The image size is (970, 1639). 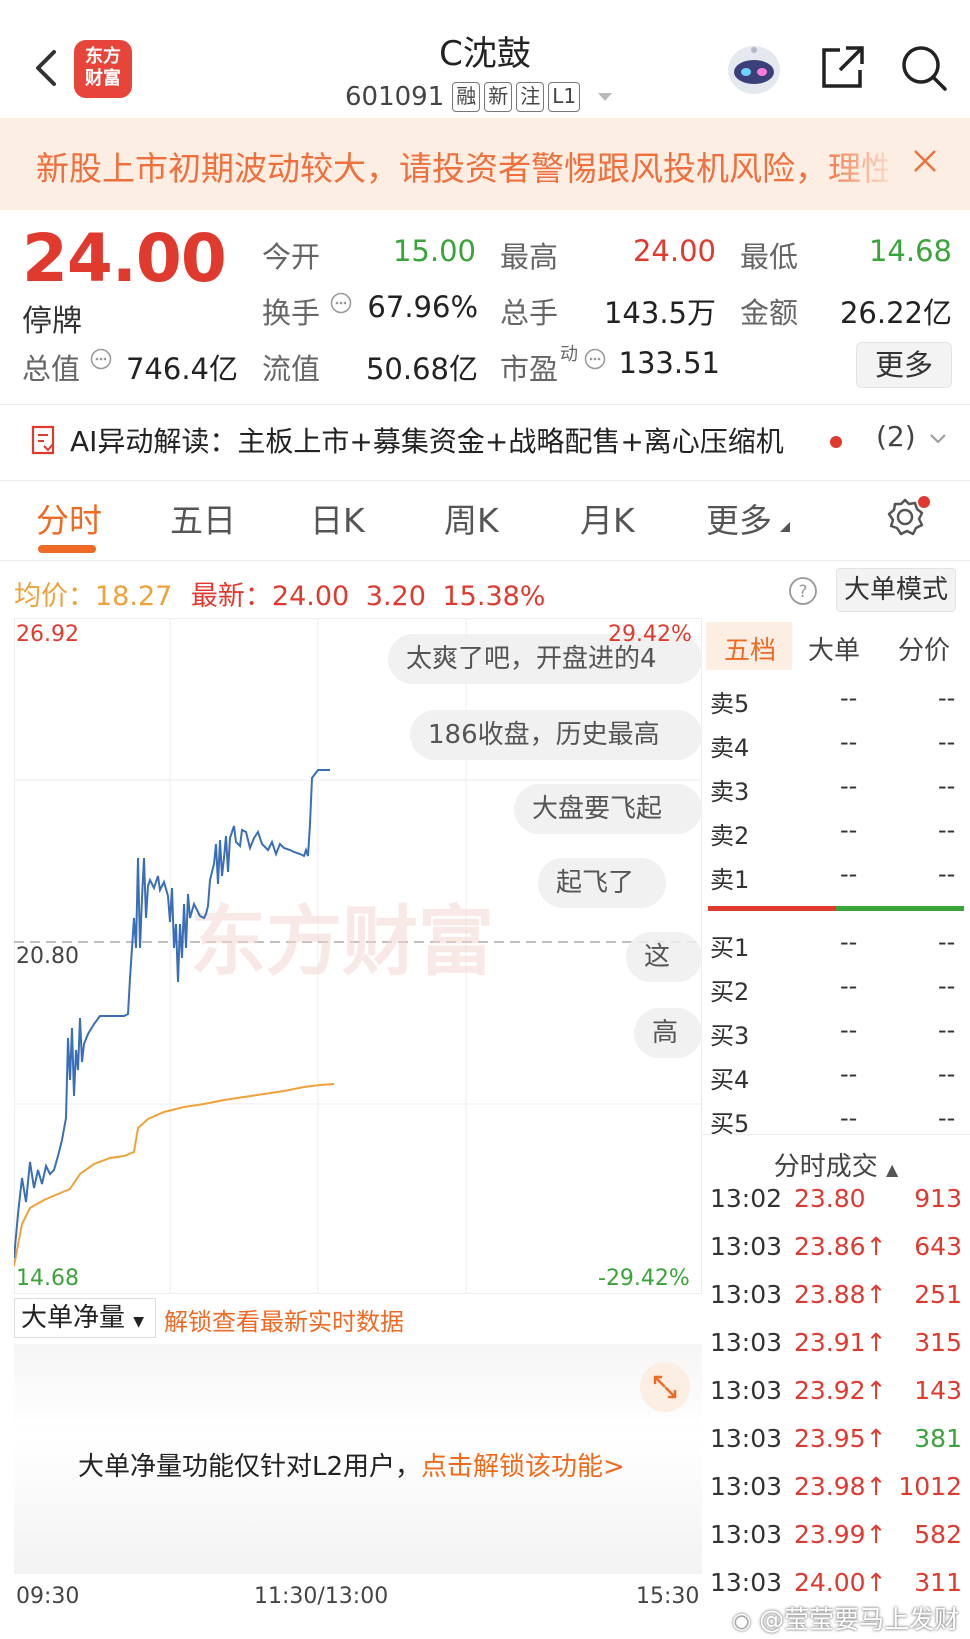 What do you see at coordinates (836, 442) in the screenshot?
I see `unread-dot` at bounding box center [836, 442].